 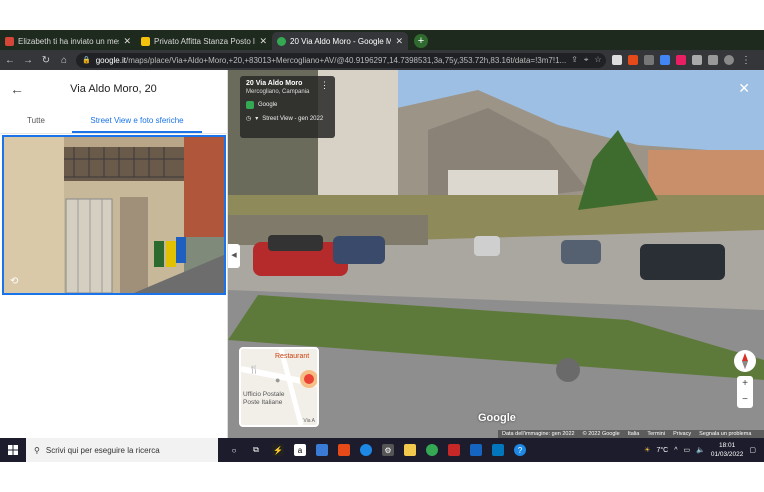 What do you see at coordinates (682, 434) in the screenshot?
I see `privacy-link: Privacy` at bounding box center [682, 434].